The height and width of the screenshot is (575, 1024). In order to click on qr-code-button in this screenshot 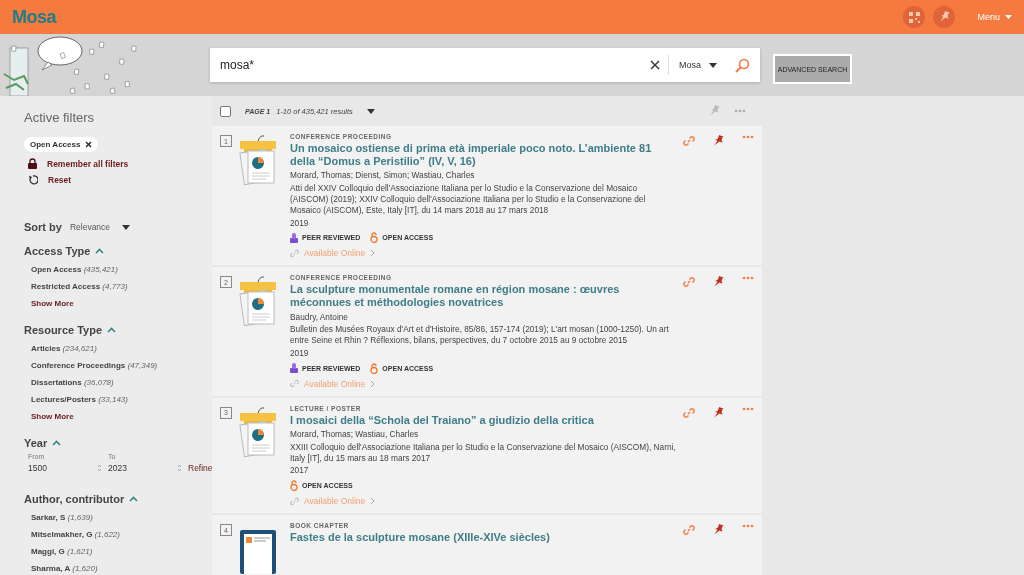, I will do `click(914, 17)`.